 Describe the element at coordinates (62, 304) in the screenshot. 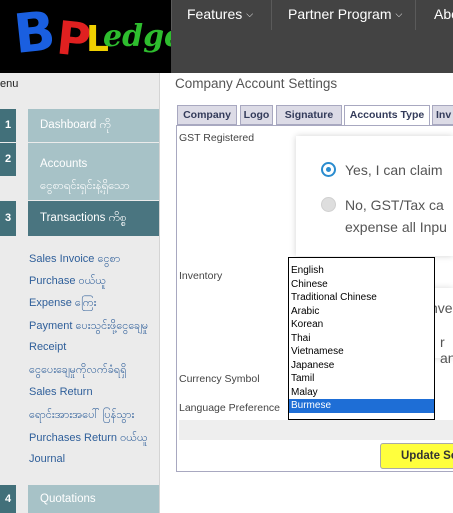

I see `sidebar-link-expense: Expense ကြေး` at that location.